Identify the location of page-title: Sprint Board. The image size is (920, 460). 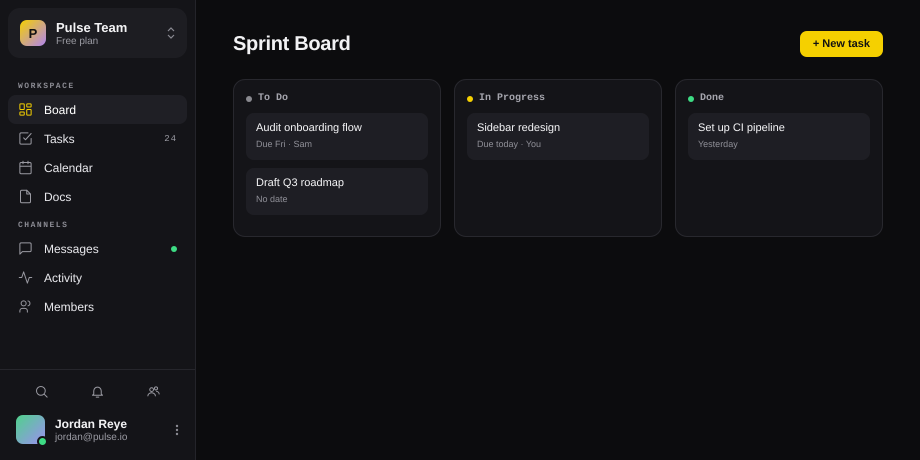
(292, 44).